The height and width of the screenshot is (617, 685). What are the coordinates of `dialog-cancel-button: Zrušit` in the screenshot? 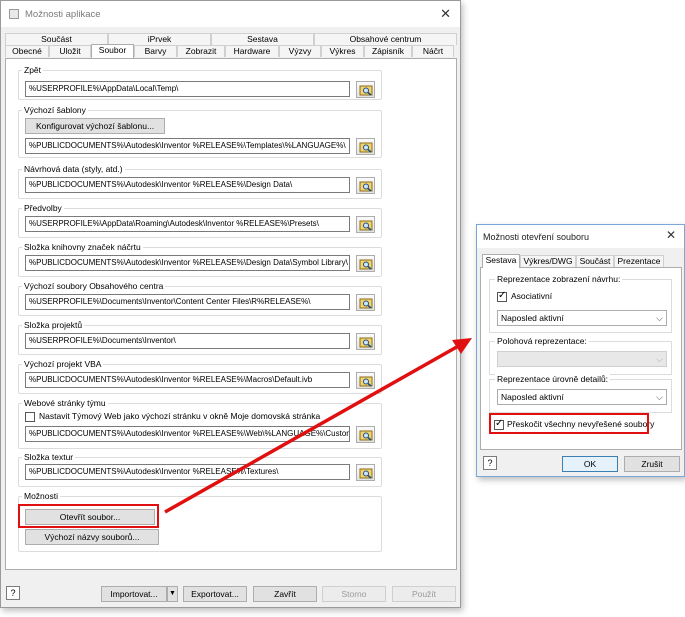 It's located at (652, 464).